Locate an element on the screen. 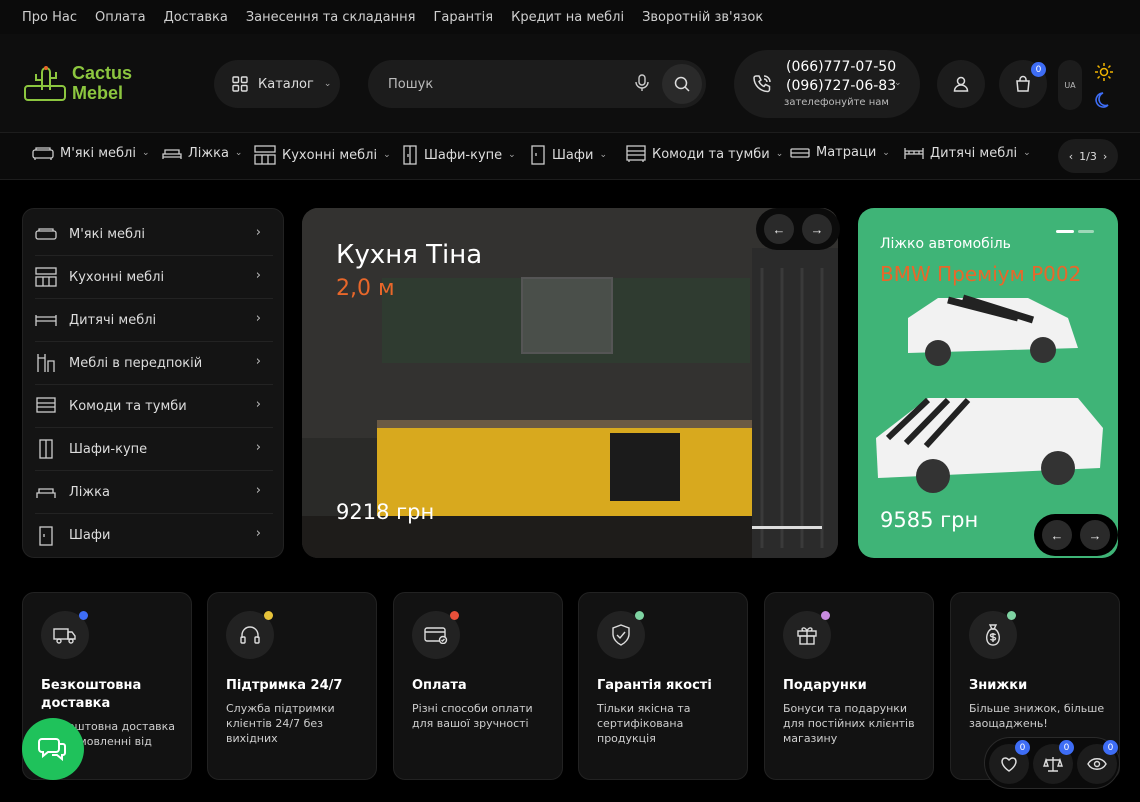  chevron-left-icon: ‹ is located at coordinates (1071, 156).